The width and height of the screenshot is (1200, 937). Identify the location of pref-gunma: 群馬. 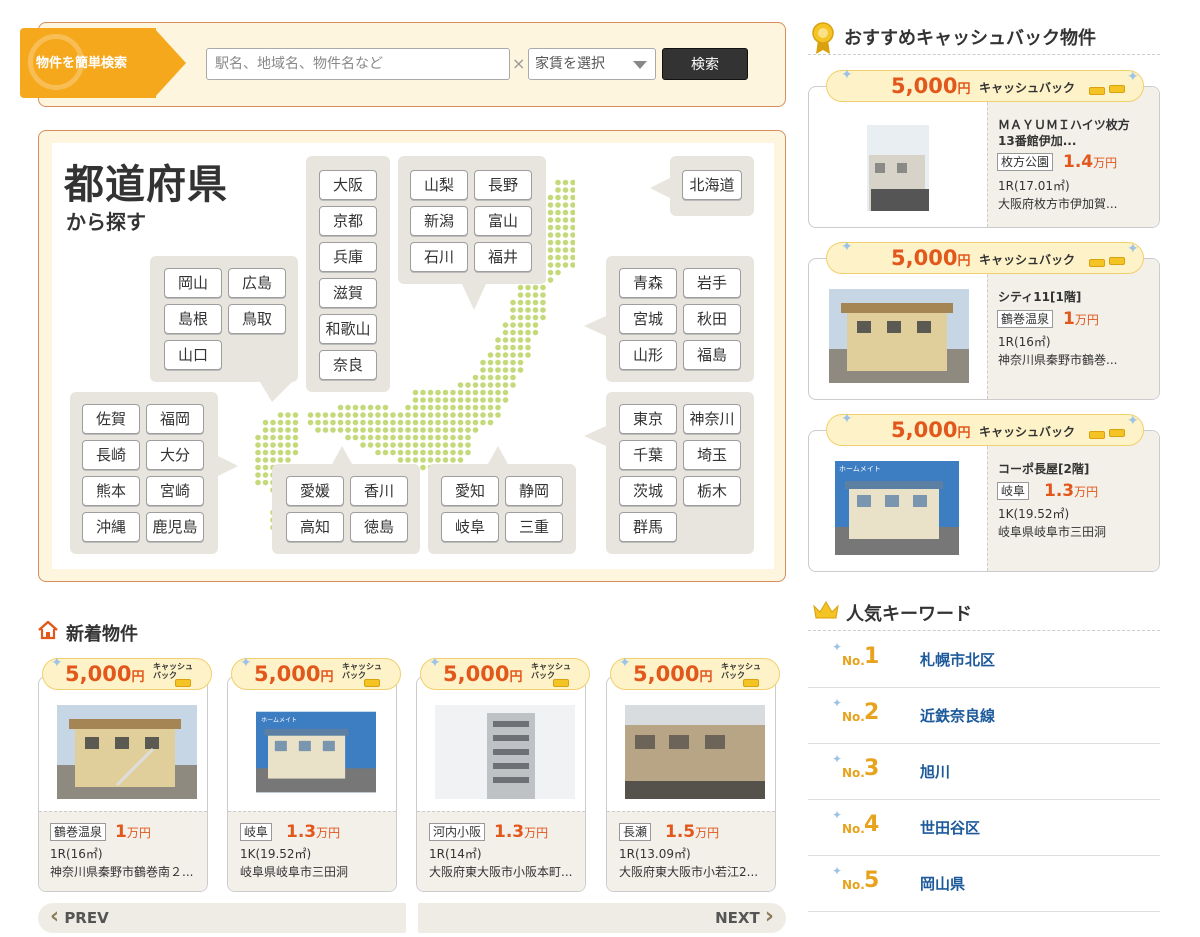
(648, 527).